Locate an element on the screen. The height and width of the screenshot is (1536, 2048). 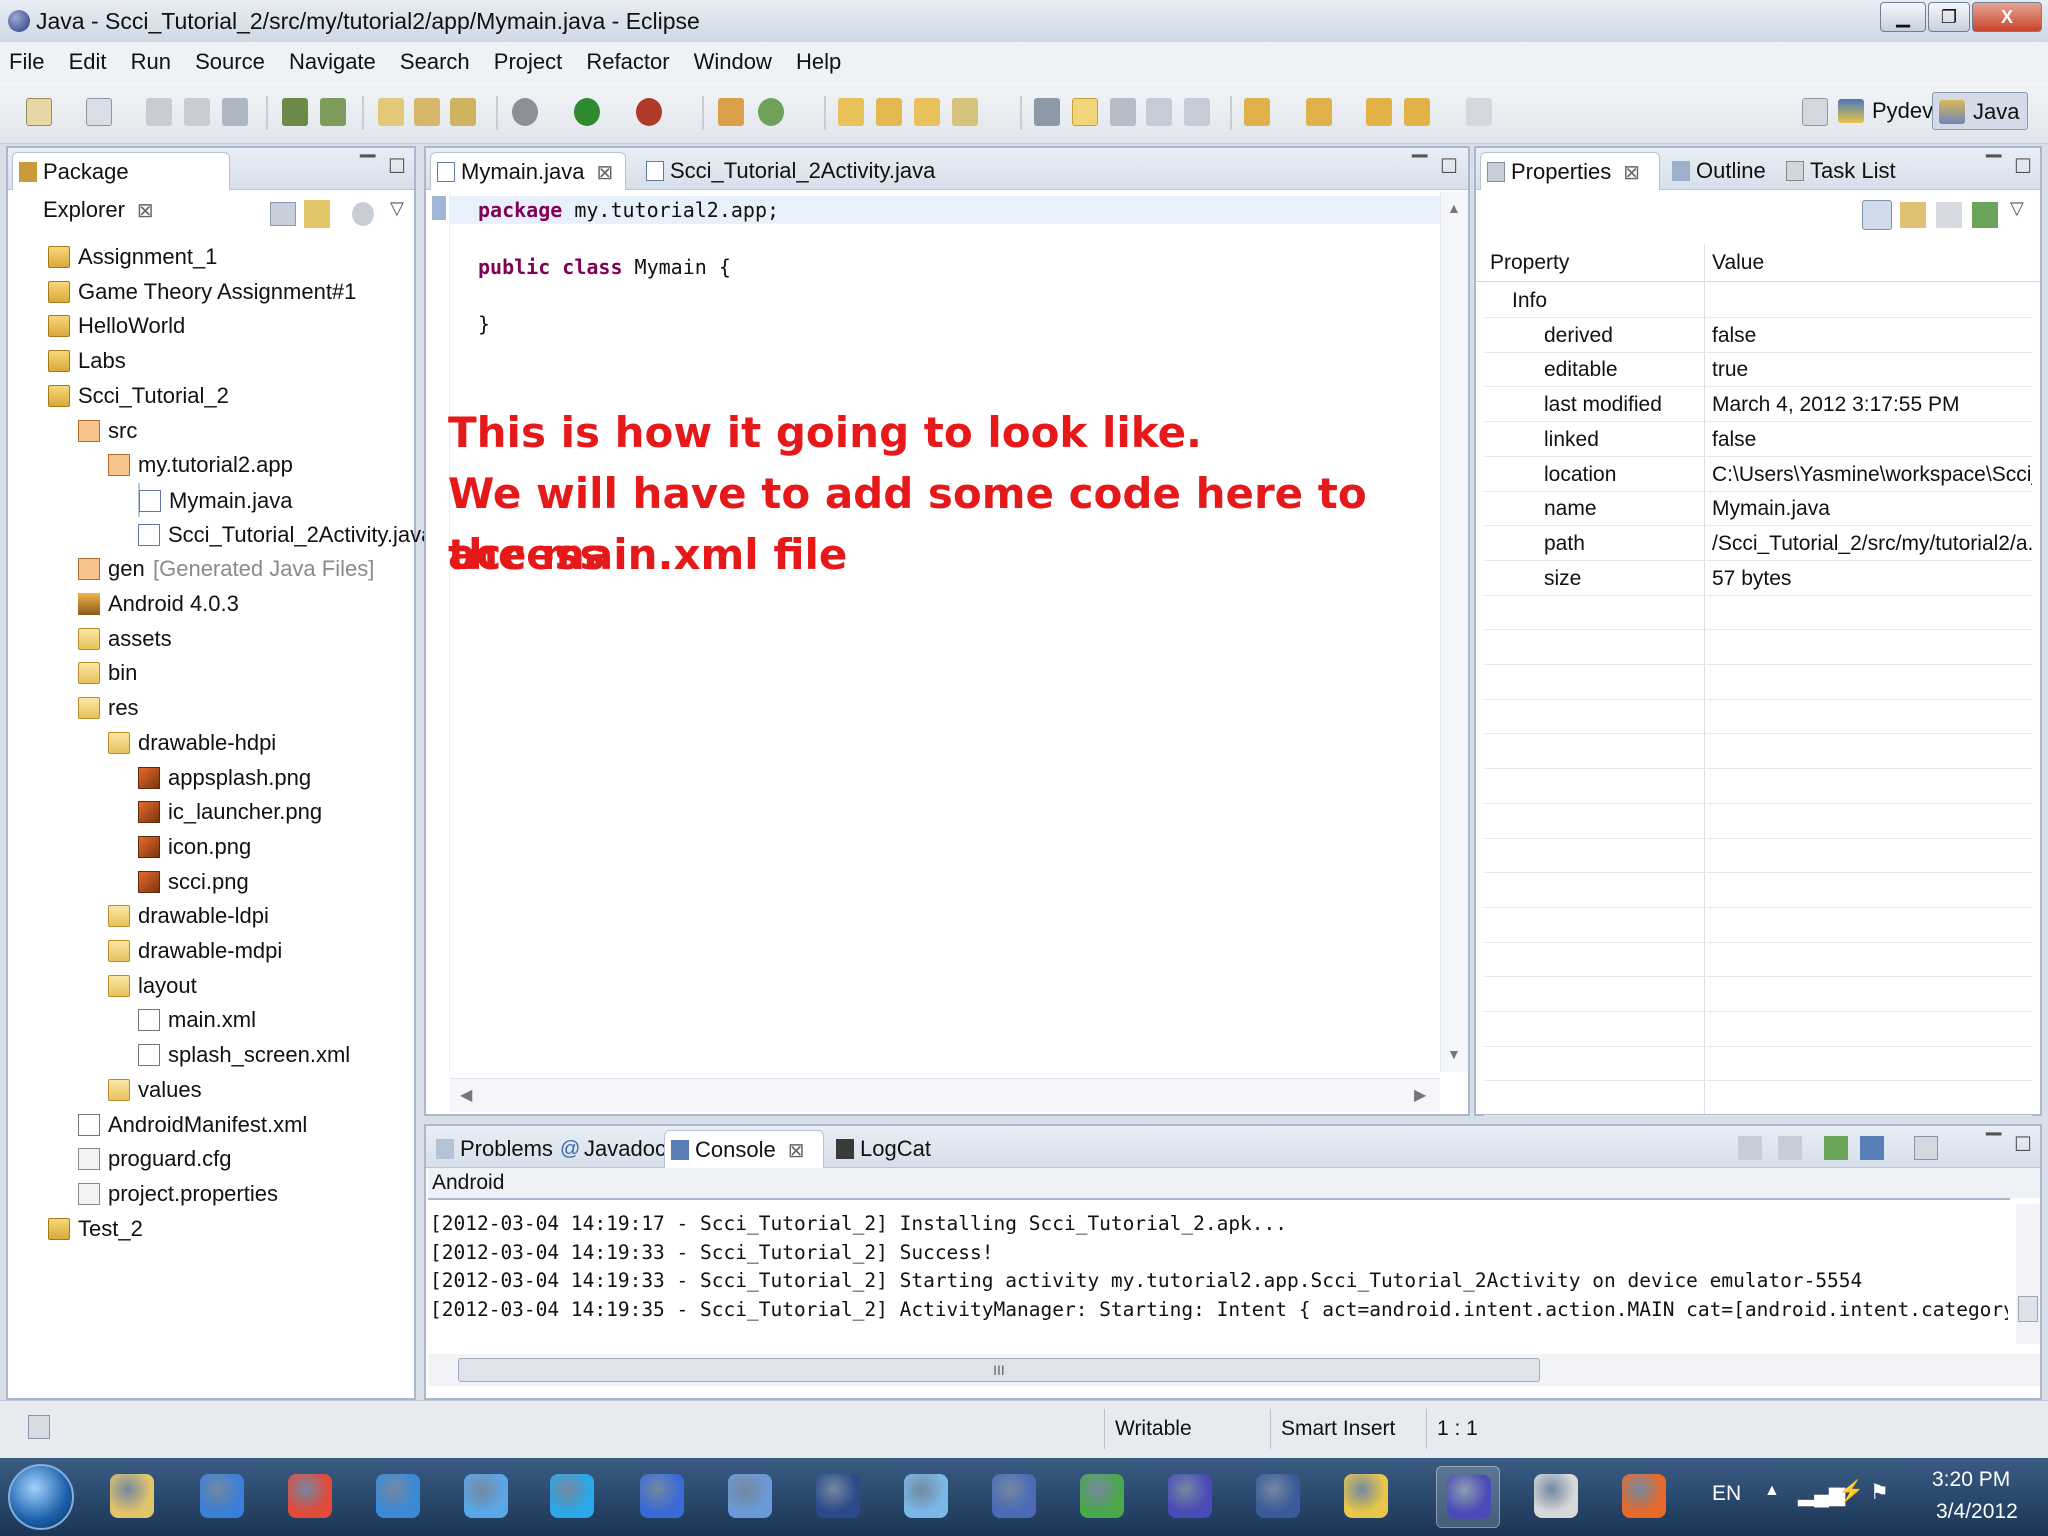
link-with-editor-icon is located at coordinates (317, 214).